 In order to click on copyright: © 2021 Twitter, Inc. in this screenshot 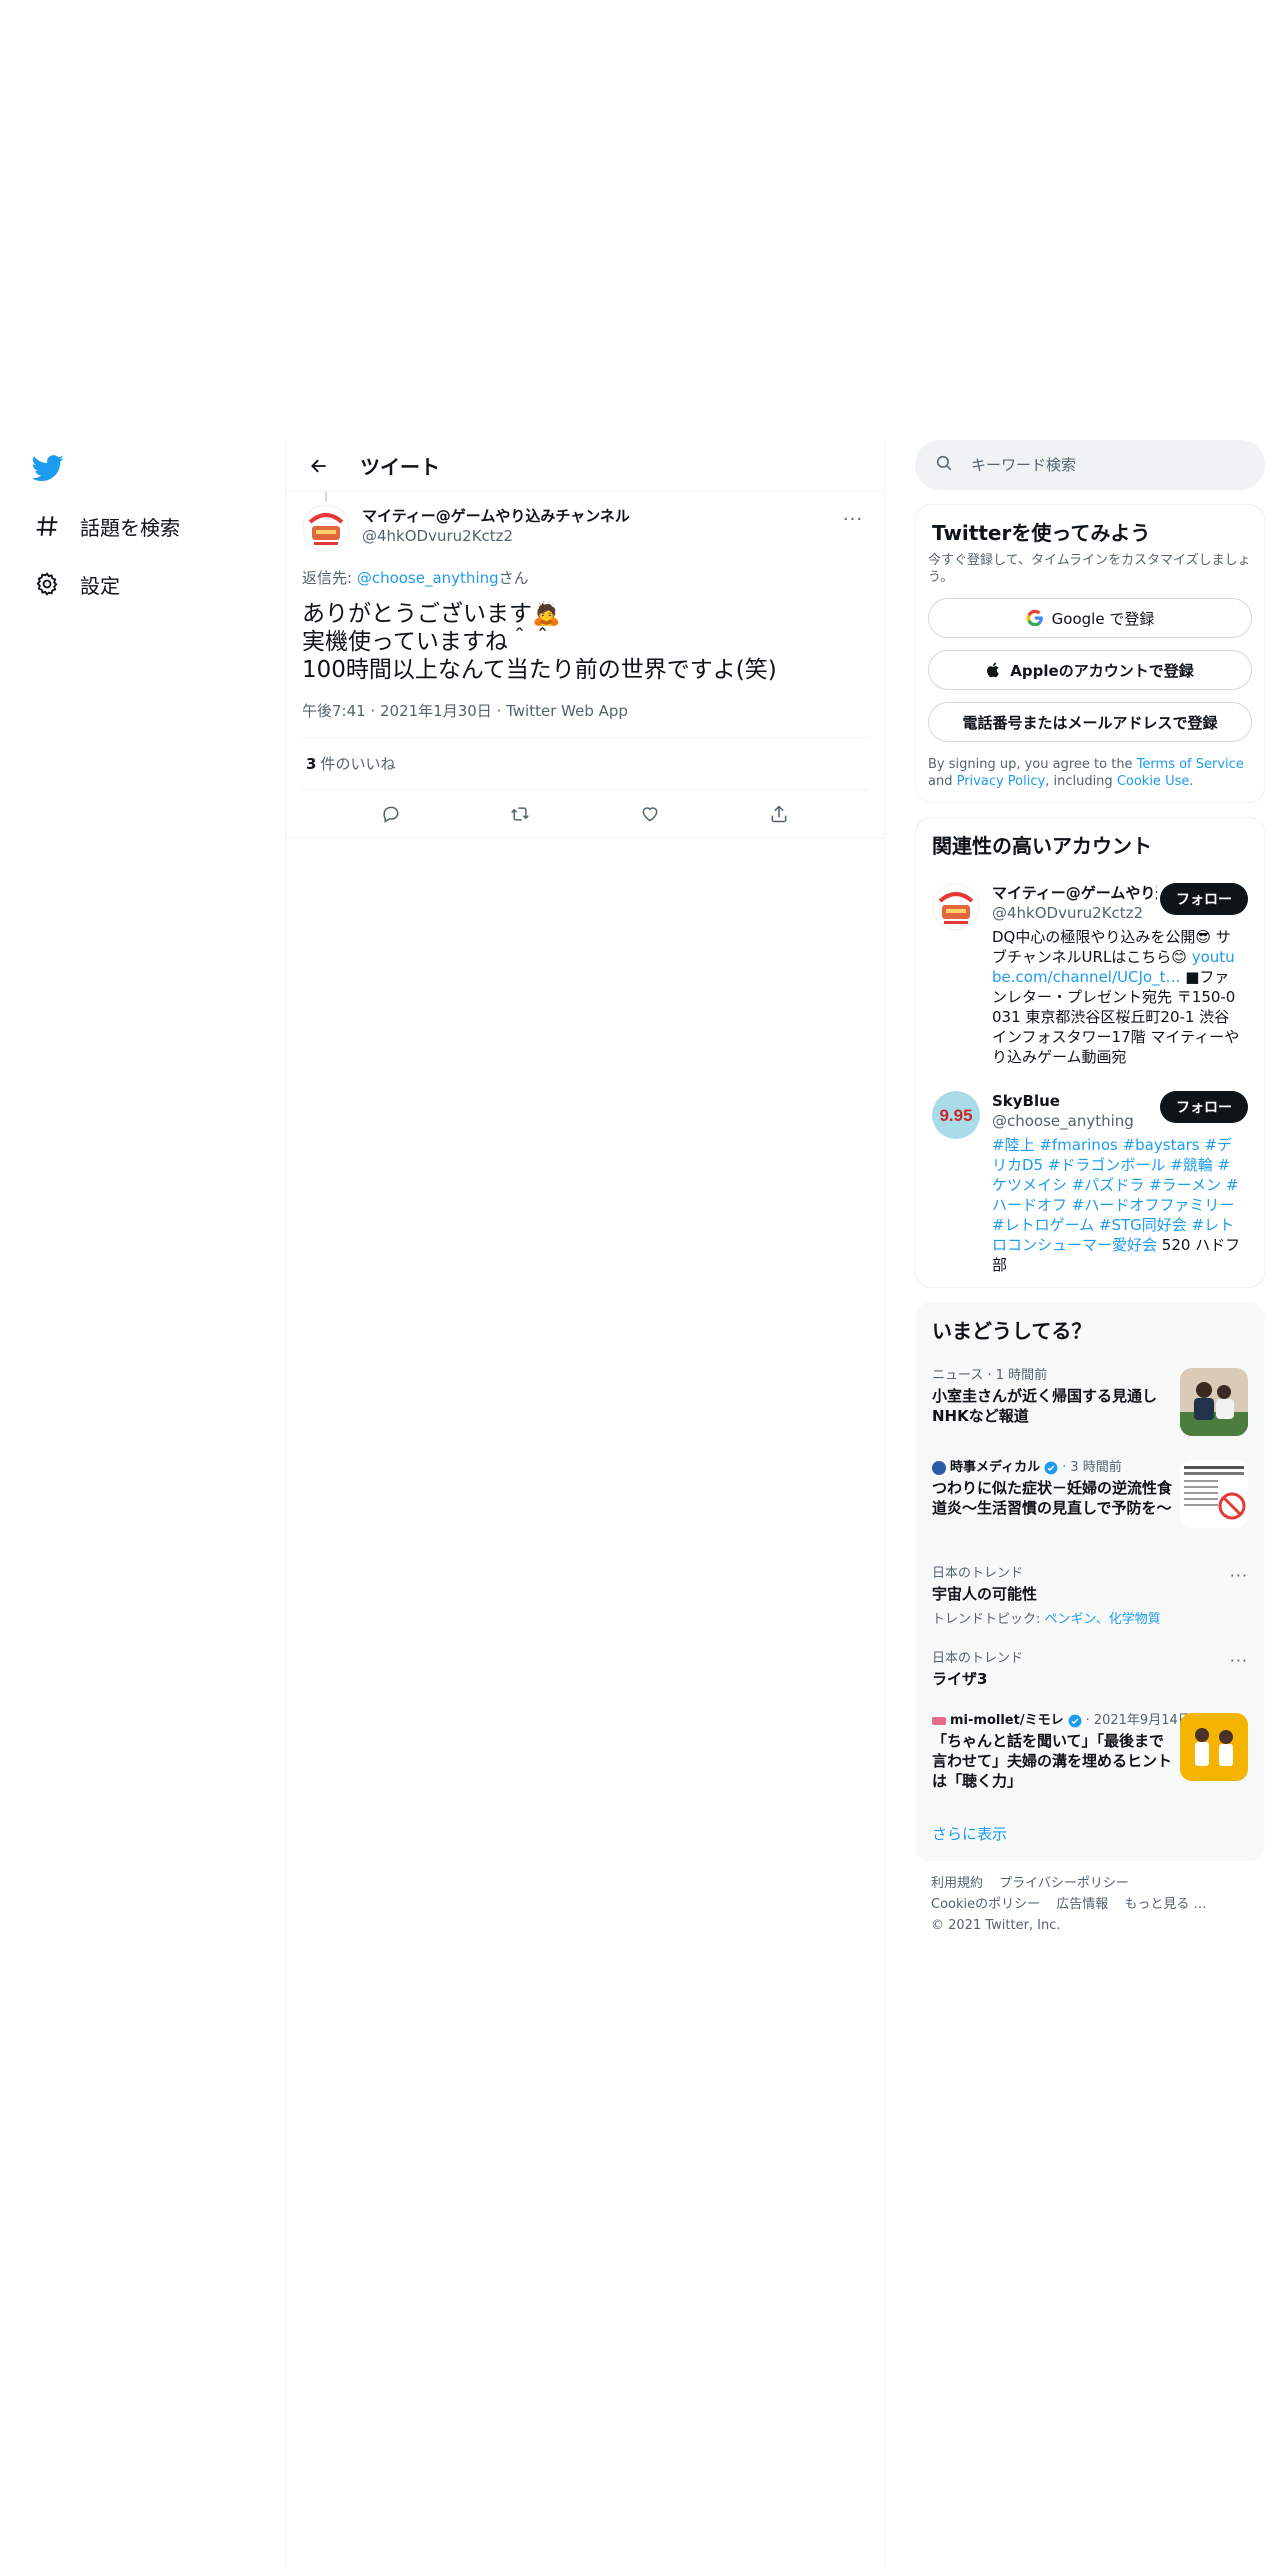, I will do `click(996, 1925)`.